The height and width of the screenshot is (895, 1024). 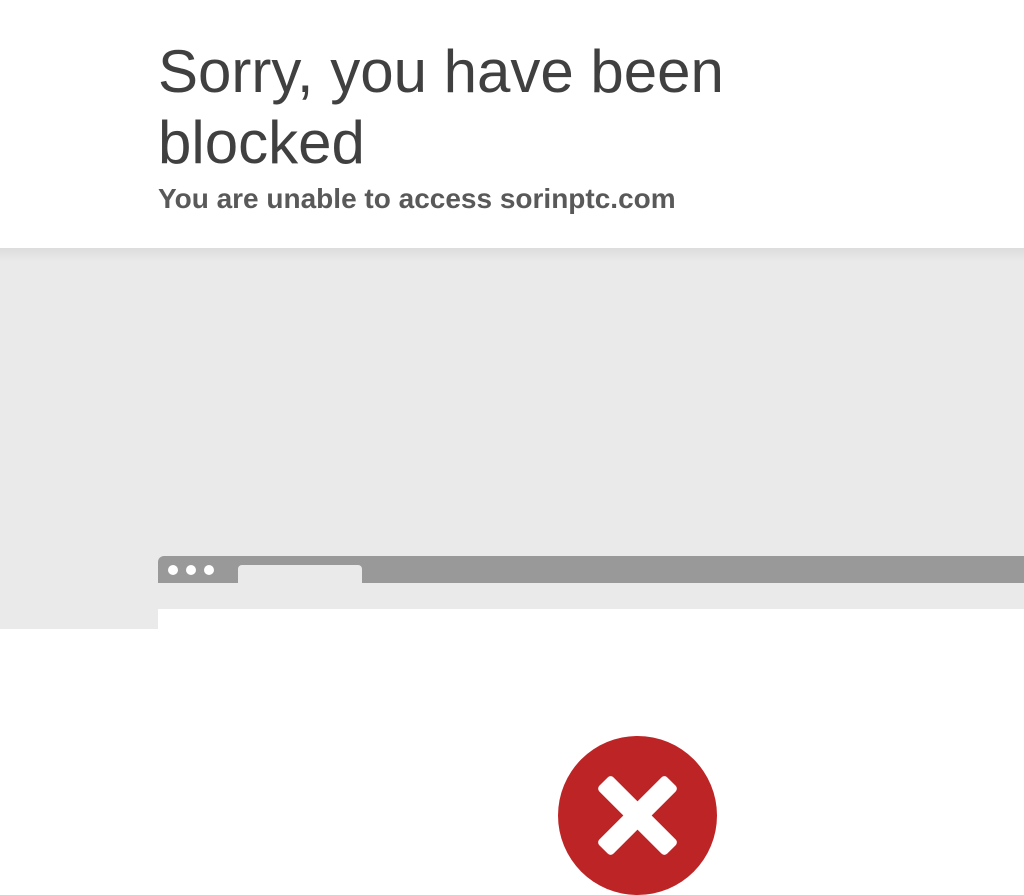 What do you see at coordinates (417, 198) in the screenshot?
I see `page-subtitle: You are unable to access sorinptc.com` at bounding box center [417, 198].